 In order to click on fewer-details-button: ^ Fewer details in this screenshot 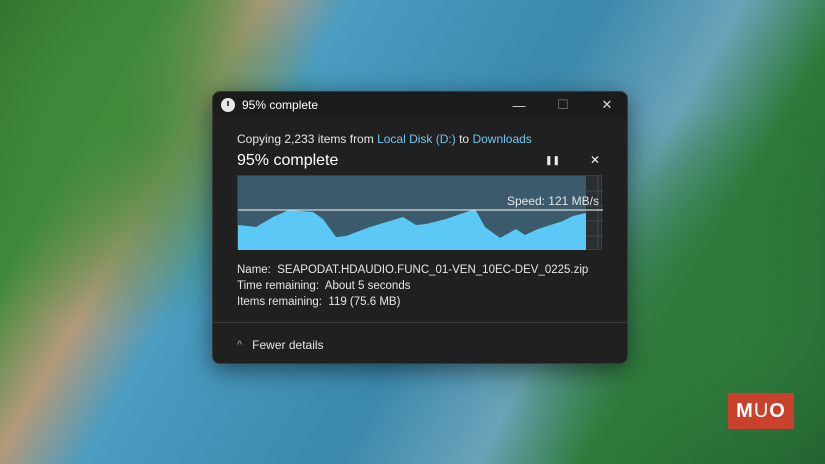, I will do `click(280, 345)`.